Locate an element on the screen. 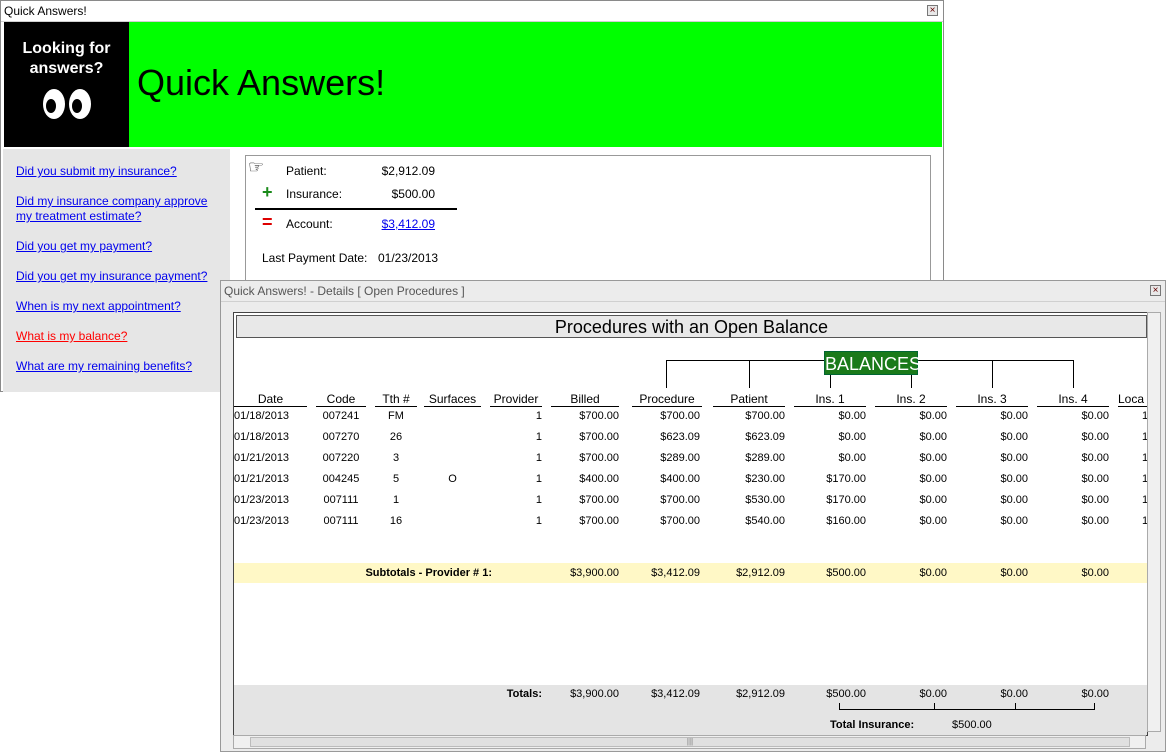 Image resolution: width=1166 pixels, height=752 pixels. subtotal-ins2: $0.00 is located at coordinates (933, 573).